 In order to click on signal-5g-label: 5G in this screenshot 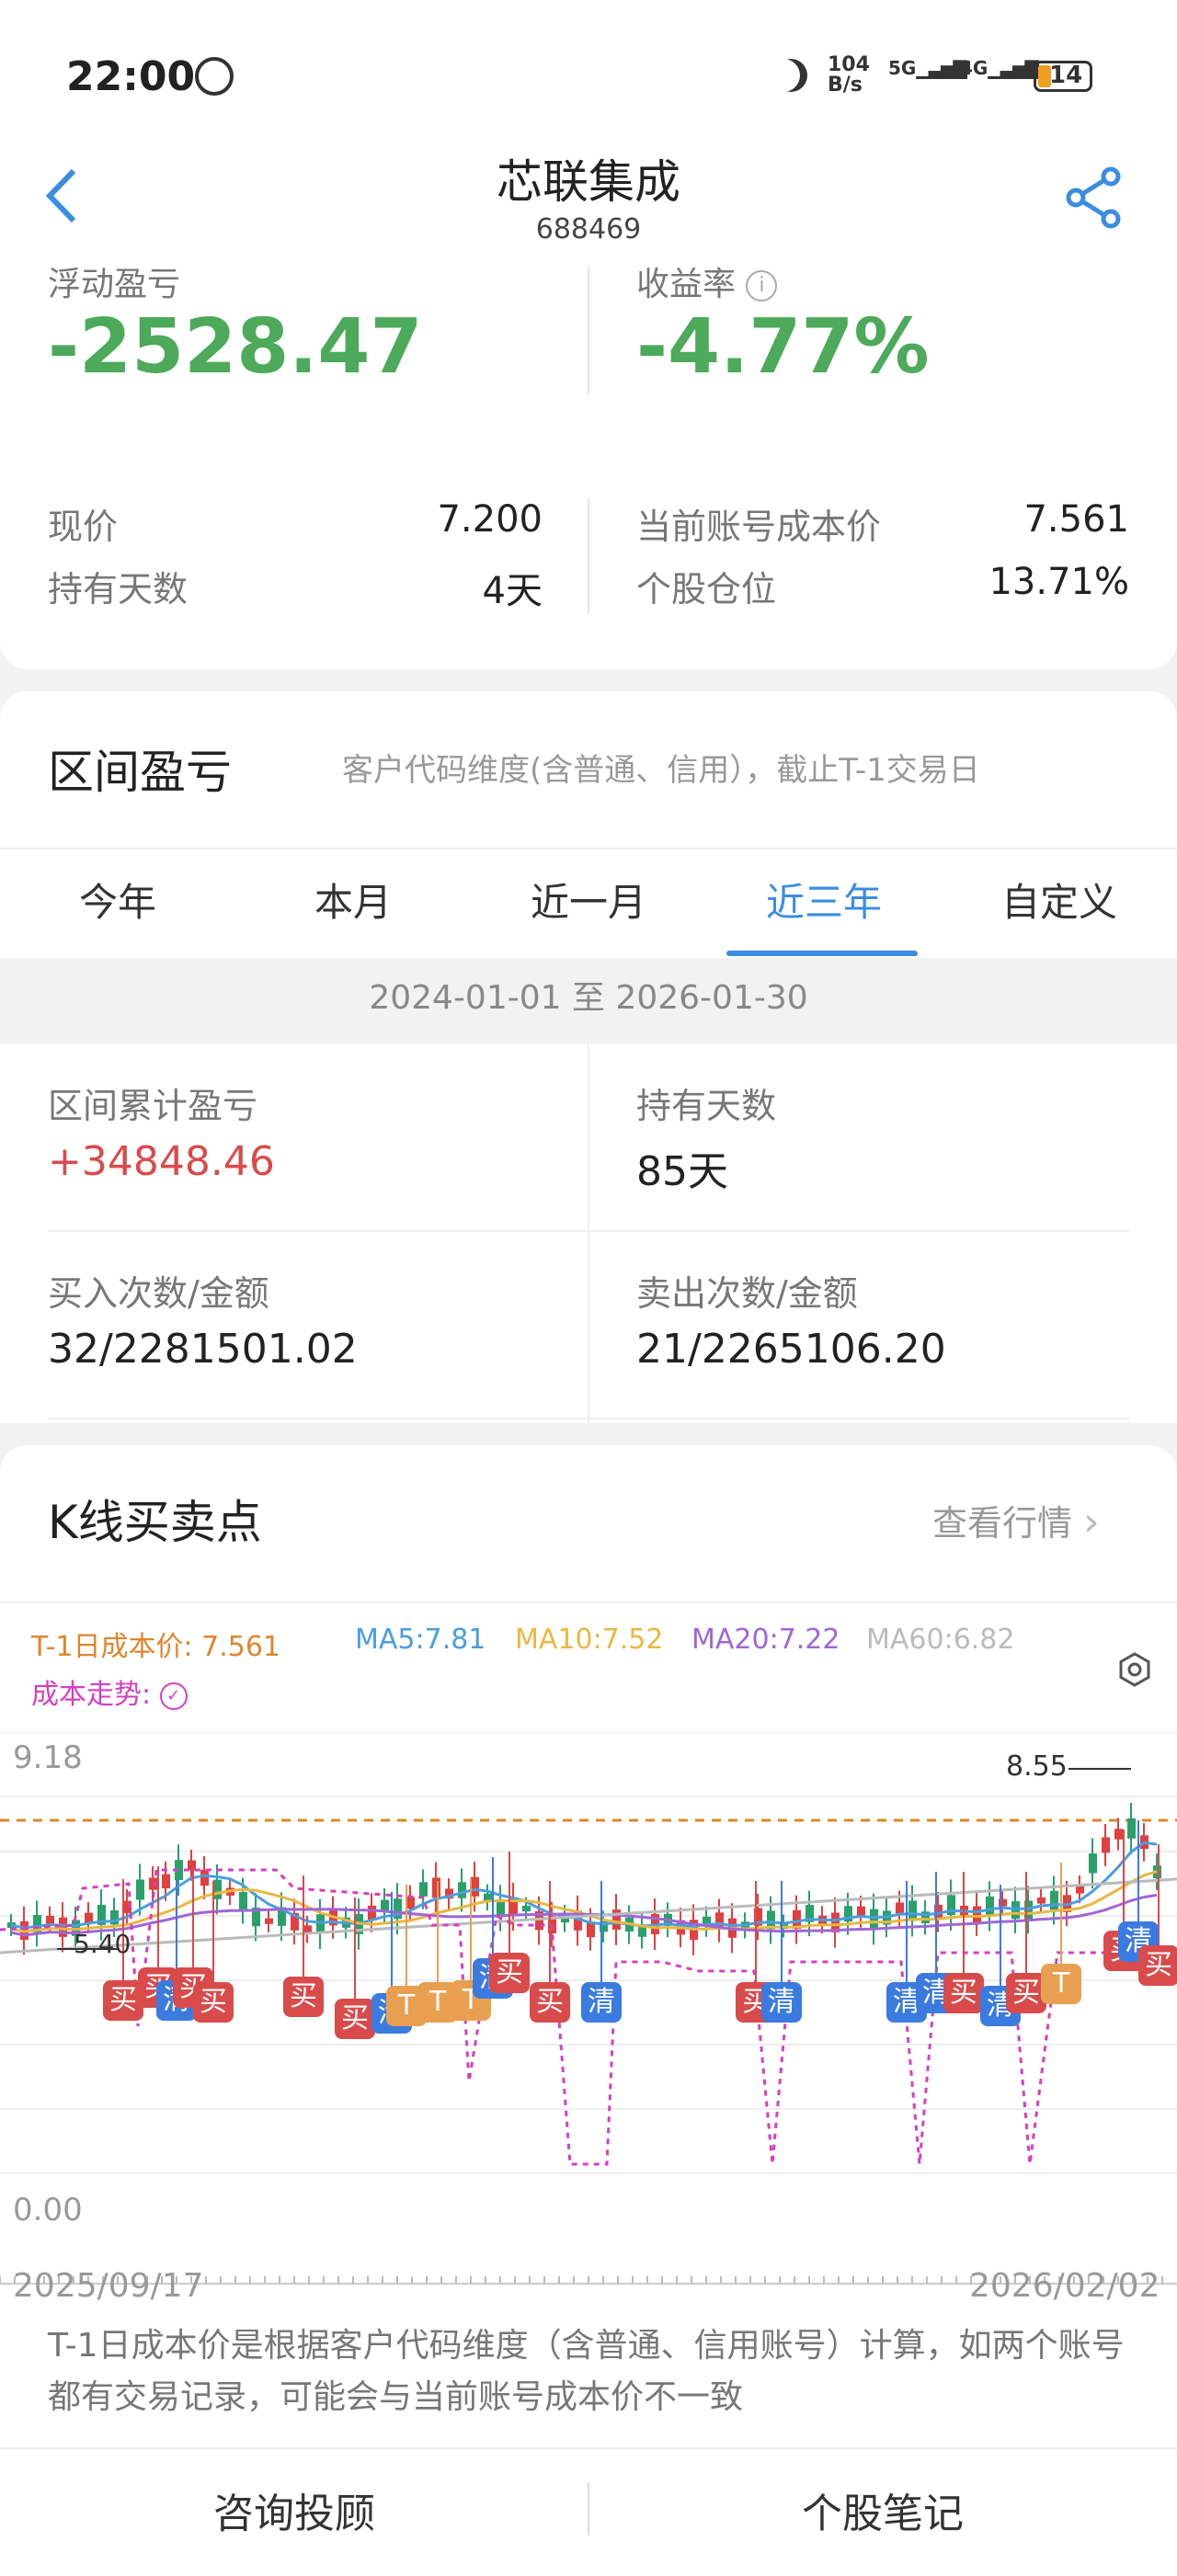, I will do `click(903, 68)`.